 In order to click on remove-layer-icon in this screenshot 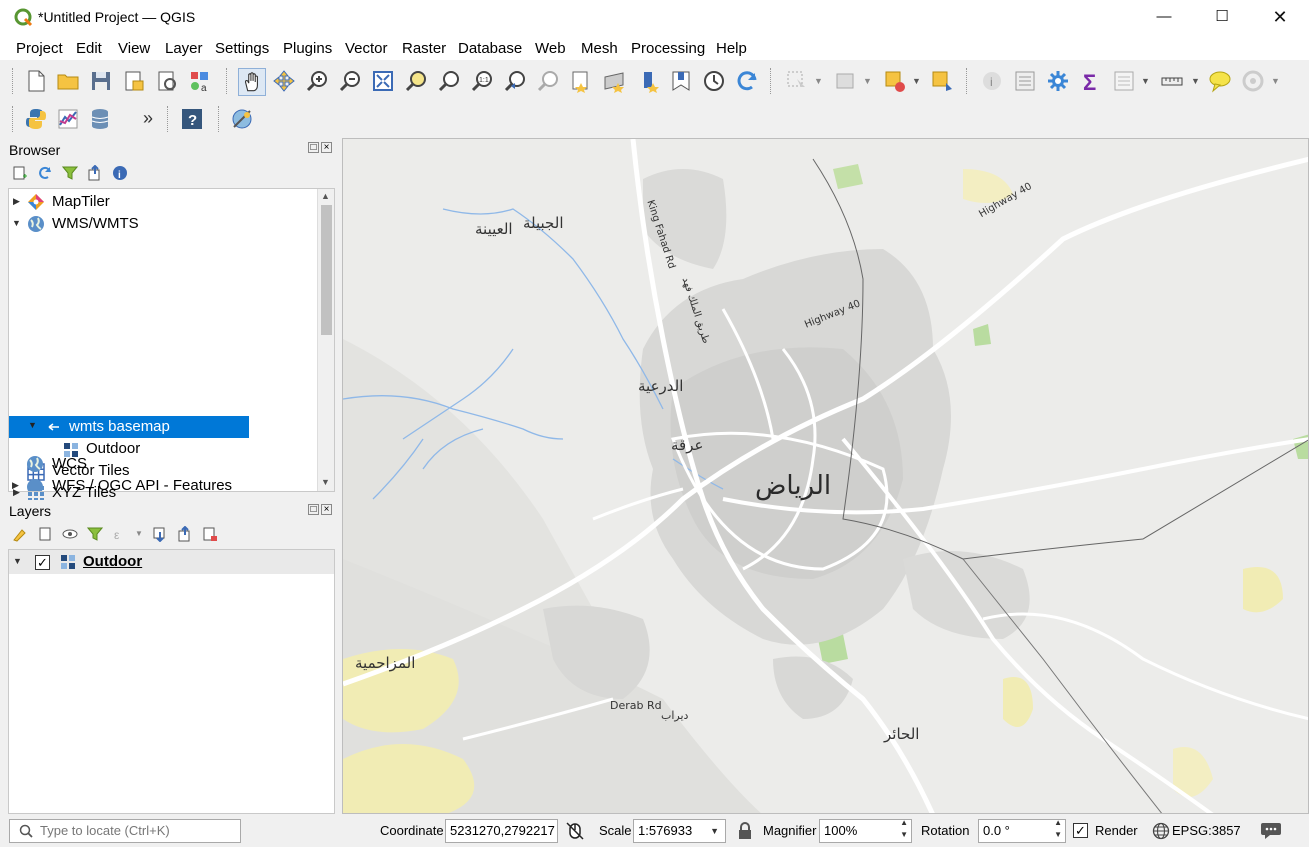, I will do `click(210, 534)`.